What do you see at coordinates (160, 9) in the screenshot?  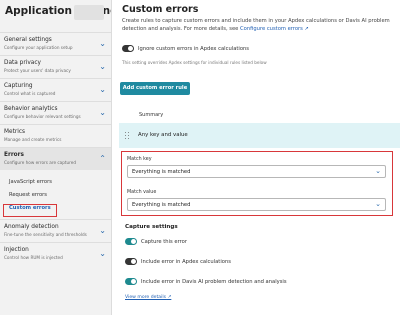 I see `page-title: Custom errors` at bounding box center [160, 9].